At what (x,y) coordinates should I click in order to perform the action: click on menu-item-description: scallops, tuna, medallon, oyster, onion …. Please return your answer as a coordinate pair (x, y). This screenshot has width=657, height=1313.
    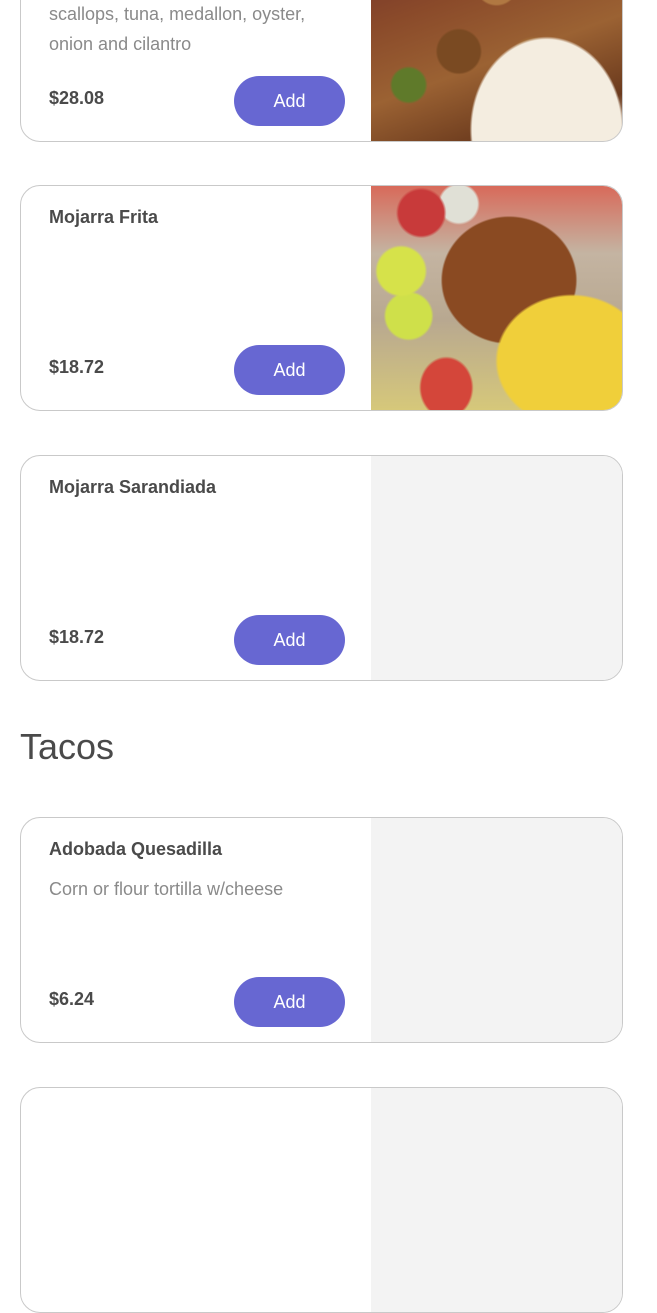
    Looking at the image, I should click on (177, 29).